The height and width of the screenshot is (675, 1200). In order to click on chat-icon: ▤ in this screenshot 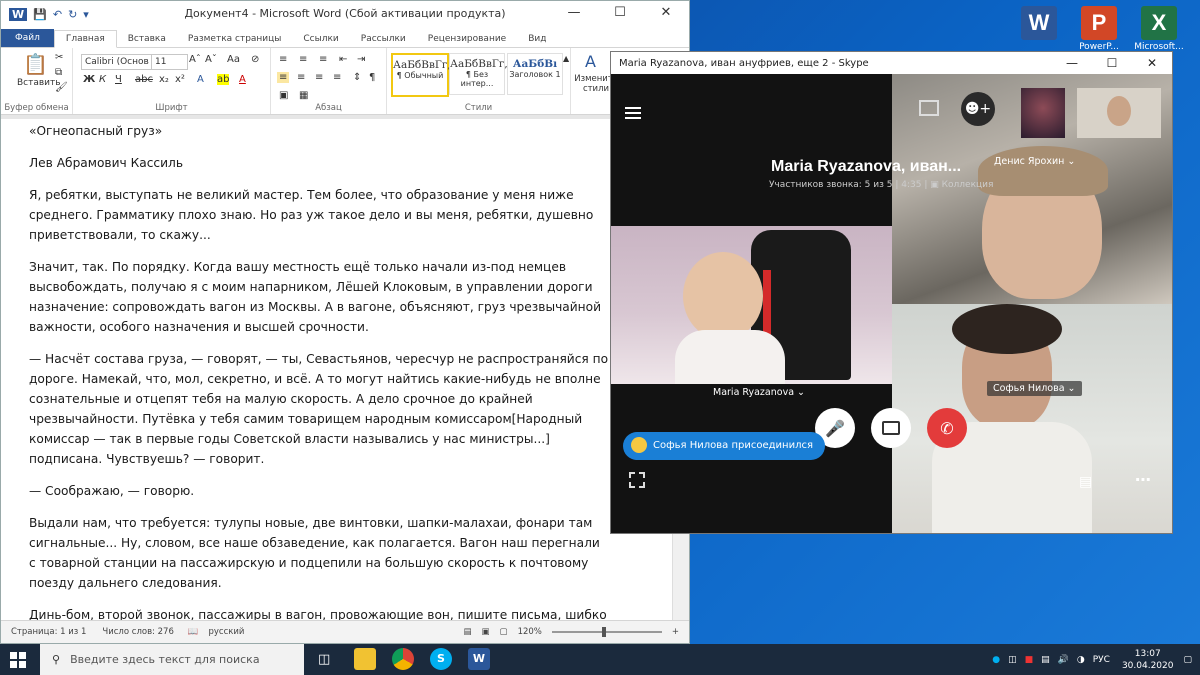, I will do `click(1085, 482)`.